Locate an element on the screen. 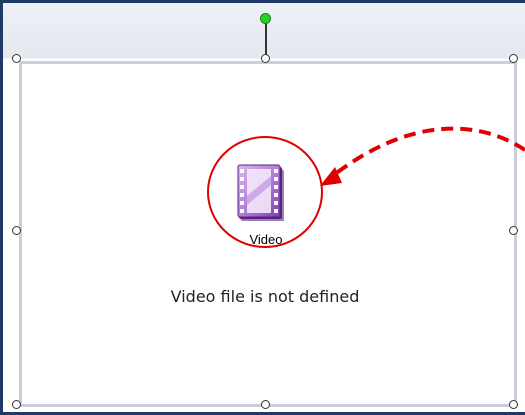  video-icon-label: Video is located at coordinates (266, 239).